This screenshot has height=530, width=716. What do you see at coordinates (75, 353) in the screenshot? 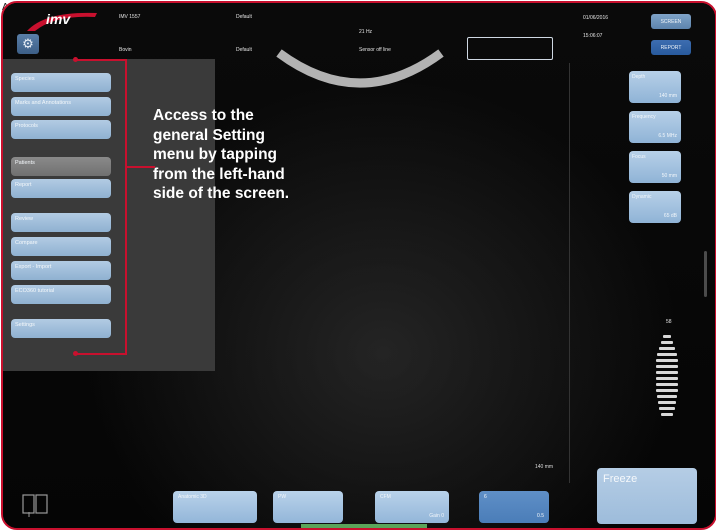
I see `annotation-dot-bottom` at bounding box center [75, 353].